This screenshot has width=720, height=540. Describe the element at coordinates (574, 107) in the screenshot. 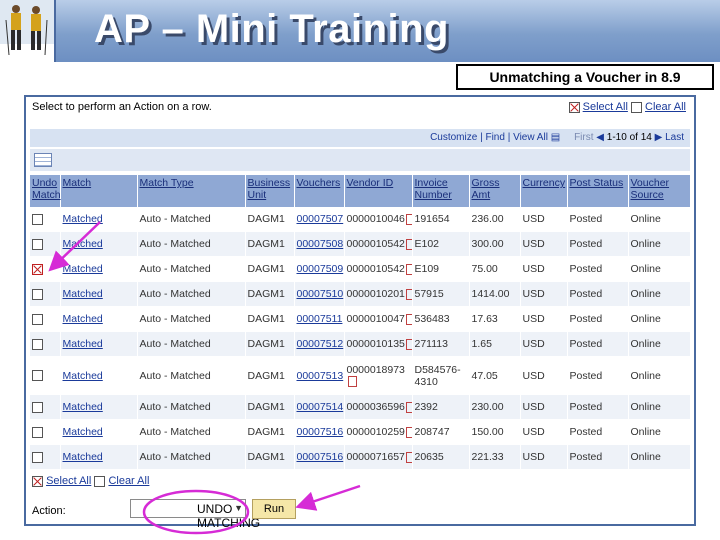

I see `select-all-icon` at that location.